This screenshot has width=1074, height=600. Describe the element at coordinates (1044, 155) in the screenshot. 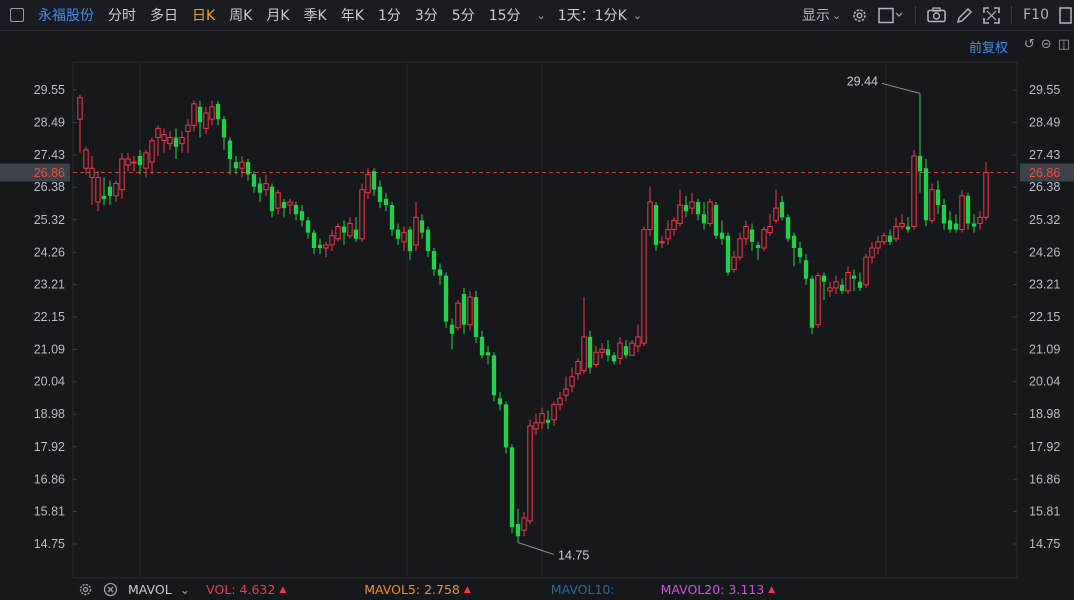

I see `y-tick-label-right: 27.43` at that location.